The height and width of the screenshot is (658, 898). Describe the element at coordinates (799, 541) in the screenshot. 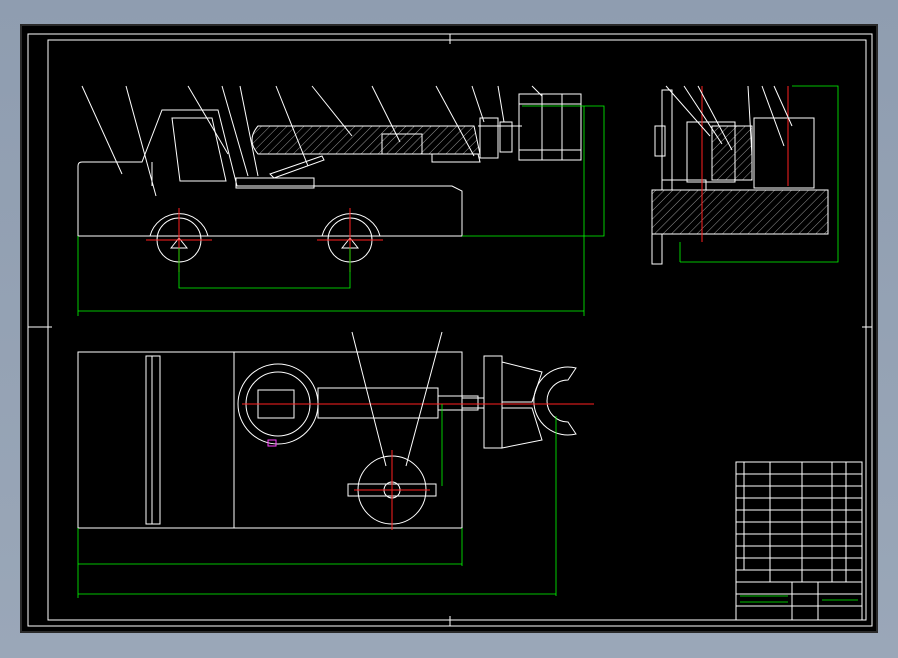

I see `title-block` at that location.